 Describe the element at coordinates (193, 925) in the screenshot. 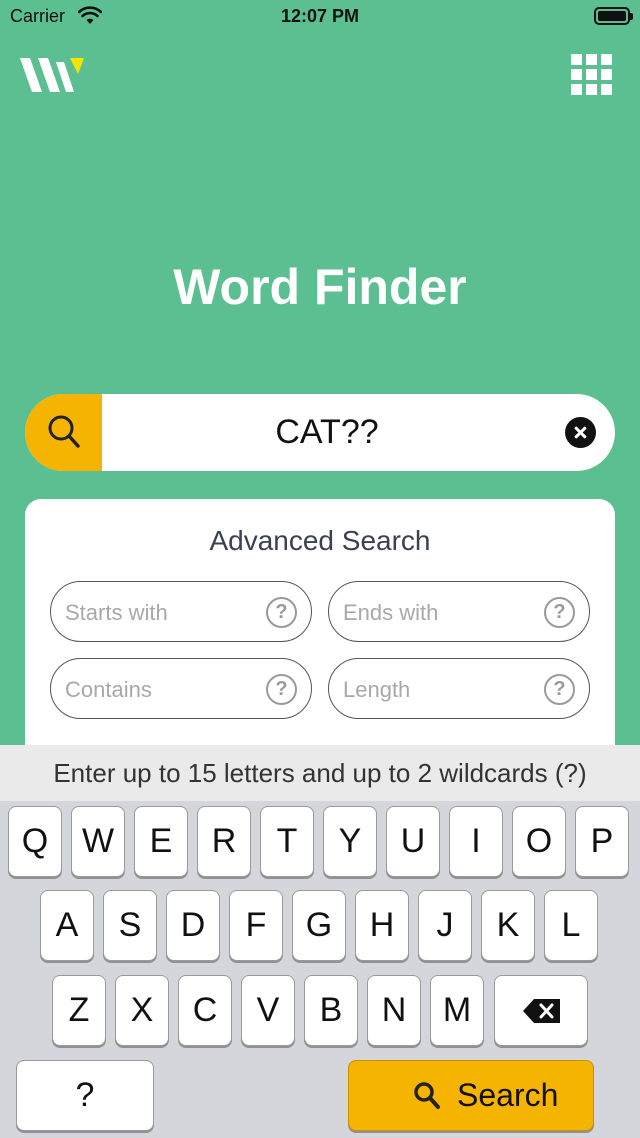

I see `key-d: D` at that location.